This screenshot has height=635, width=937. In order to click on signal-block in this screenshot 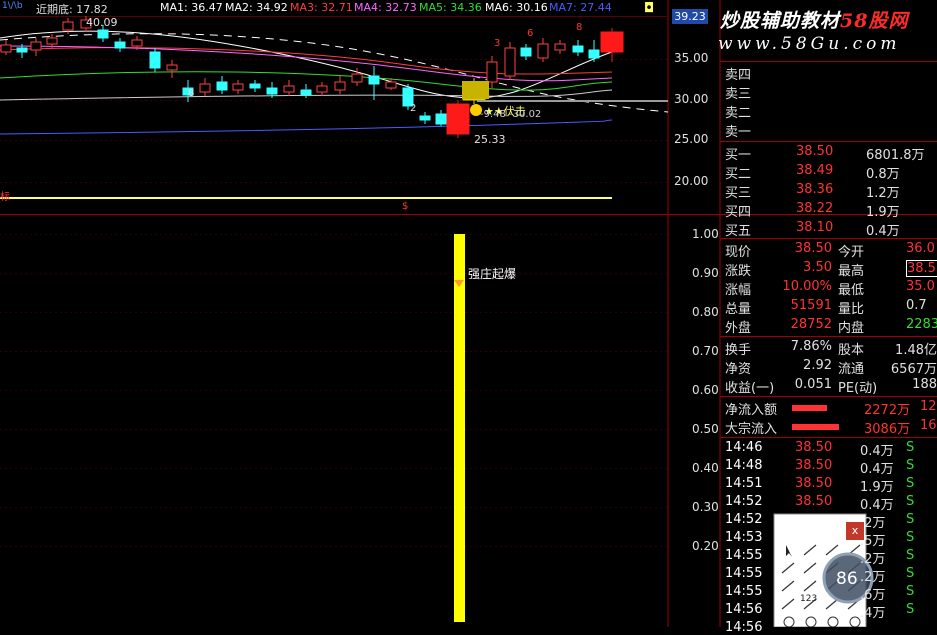, I will do `click(475, 90)`.